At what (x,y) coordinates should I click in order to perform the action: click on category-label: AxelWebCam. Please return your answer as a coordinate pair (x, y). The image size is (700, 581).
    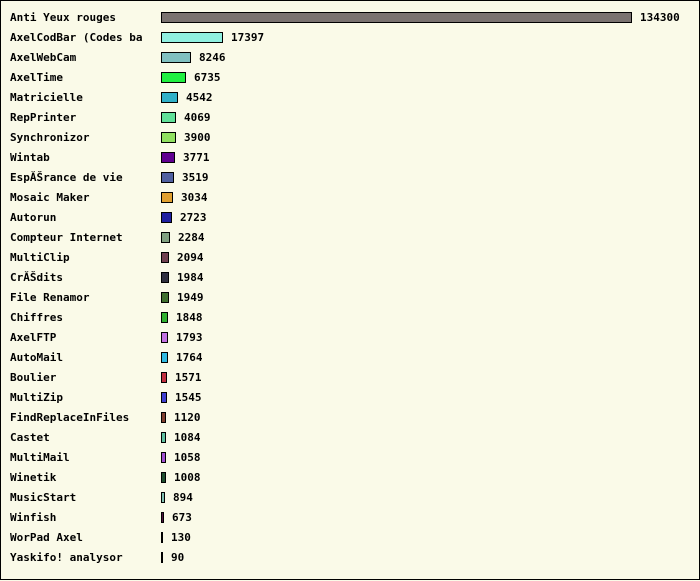
    Looking at the image, I should click on (43, 57).